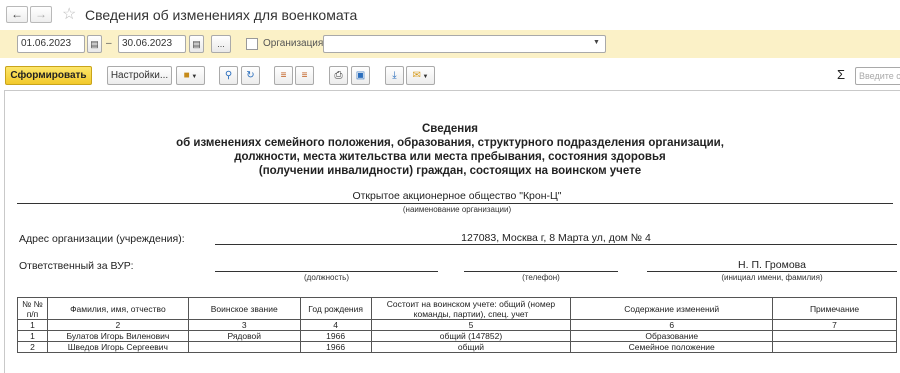  What do you see at coordinates (556, 238) in the screenshot?
I see `address-value: 127083, Москва г, 8 Марта ул, дом № 4` at bounding box center [556, 238].